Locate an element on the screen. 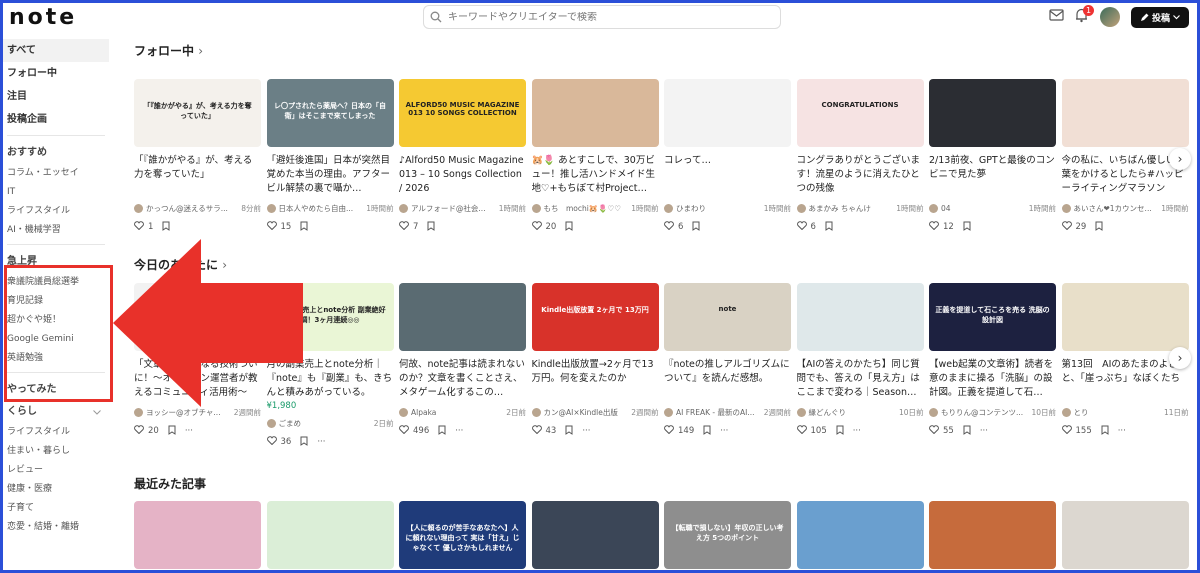 This screenshot has height=573, width=1200. article-title: コングラありがとうございます！流星のように消えたひとつの残像 is located at coordinates (860, 175).